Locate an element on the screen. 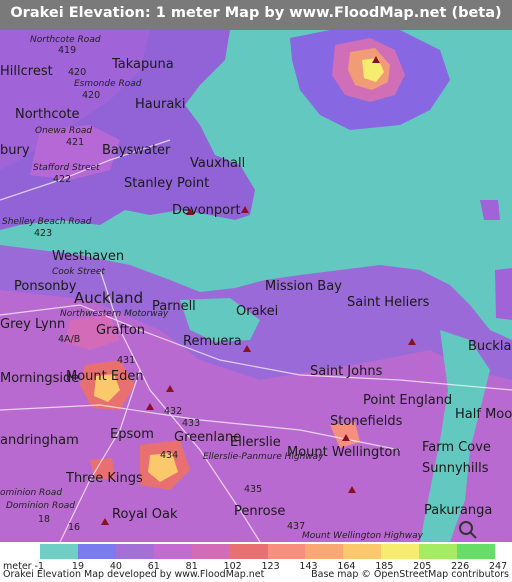  label-hauraki: Hauraki is located at coordinates (160, 104).